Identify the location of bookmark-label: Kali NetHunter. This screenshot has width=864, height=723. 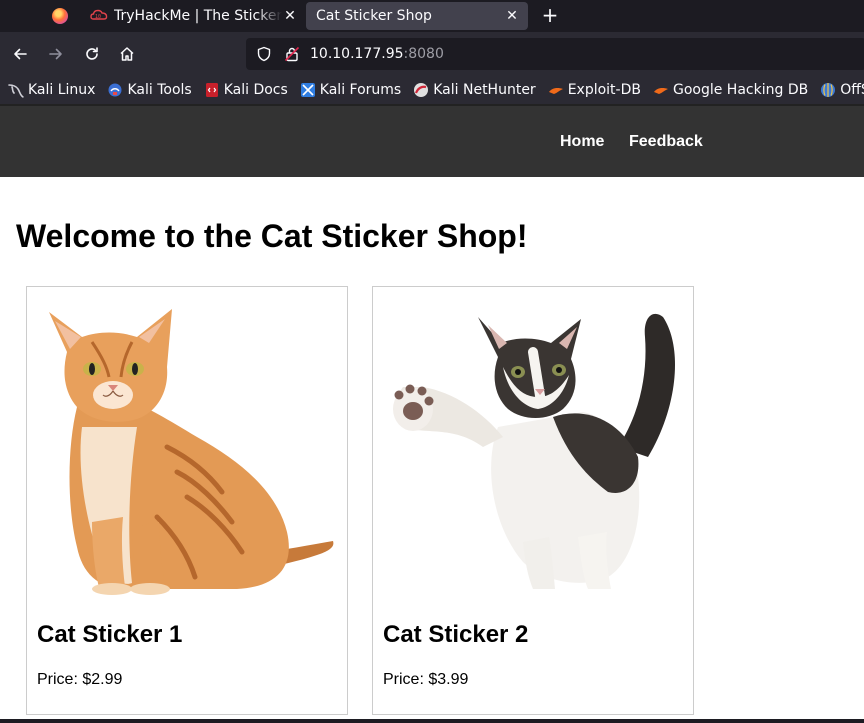
(484, 90).